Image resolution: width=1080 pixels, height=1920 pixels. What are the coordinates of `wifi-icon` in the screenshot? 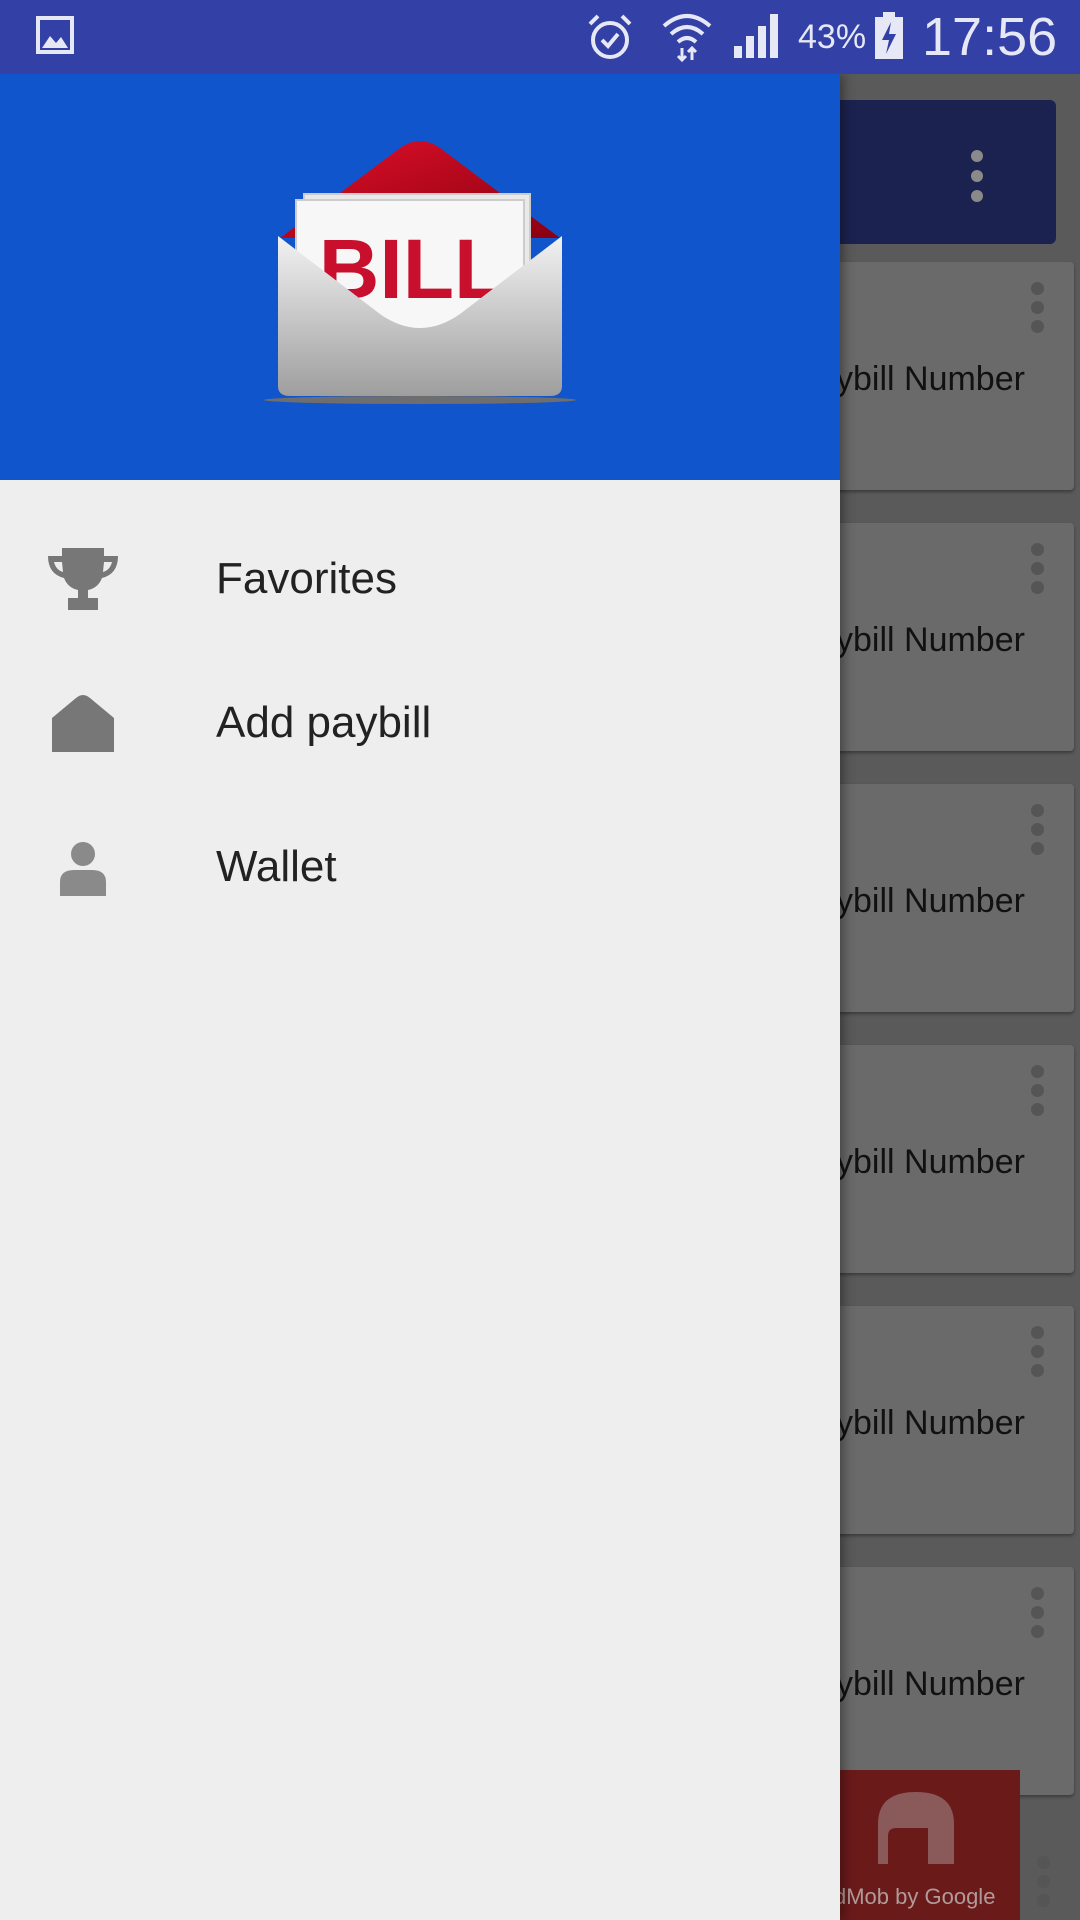 It's located at (687, 38).